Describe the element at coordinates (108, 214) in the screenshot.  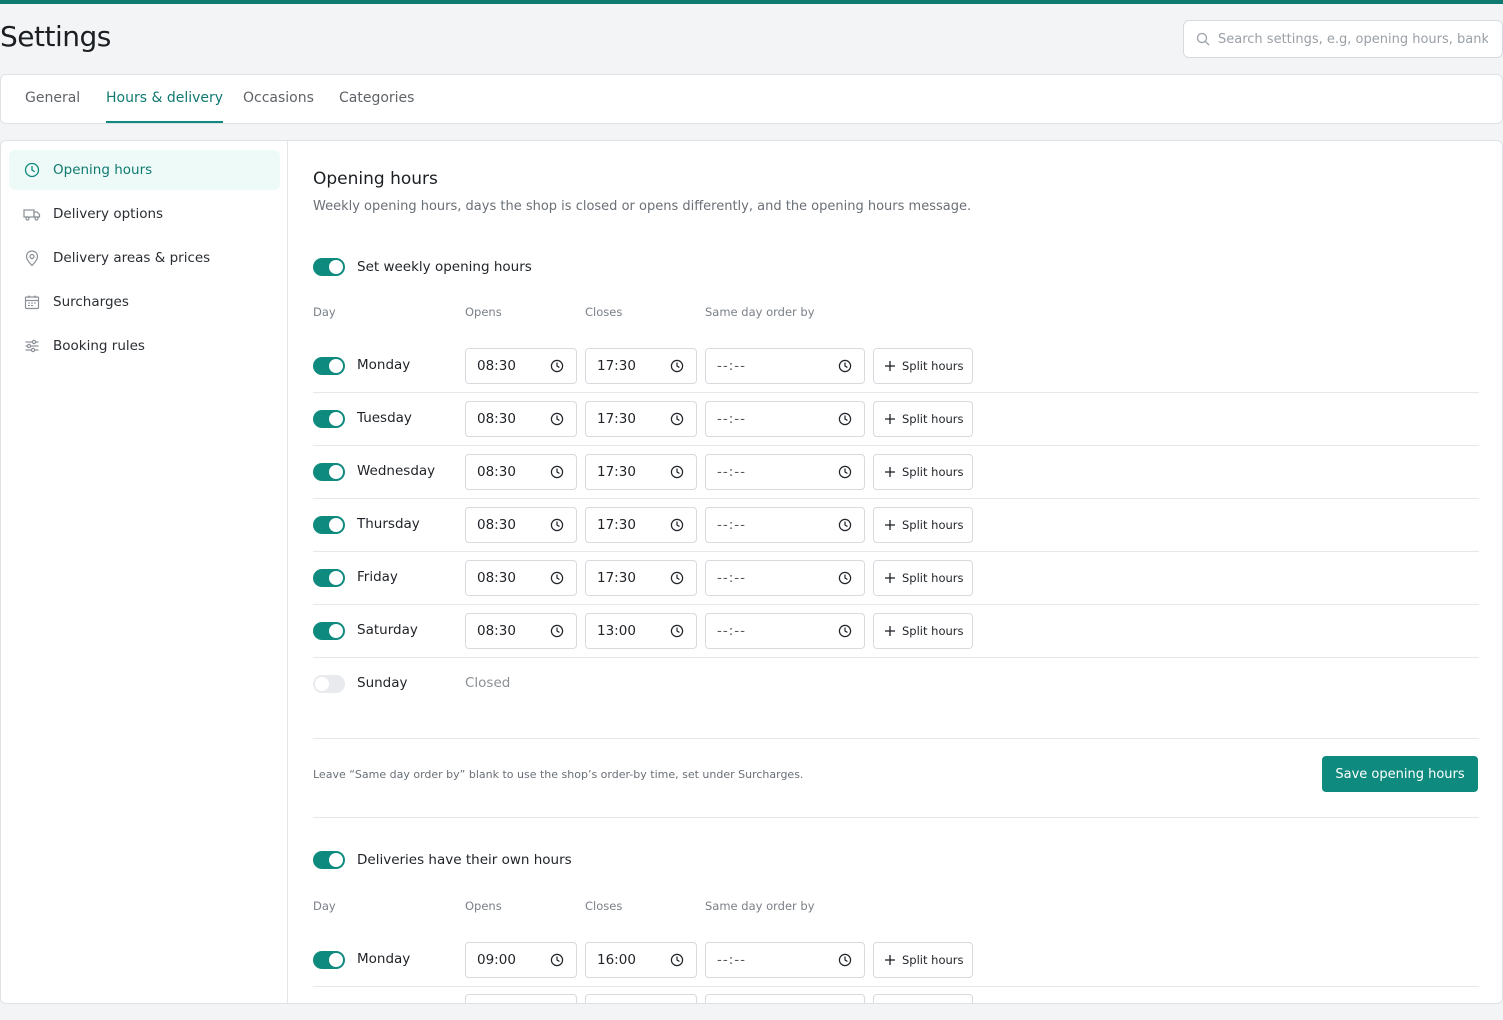
I see `sidebar-item-label: Delivery options` at that location.